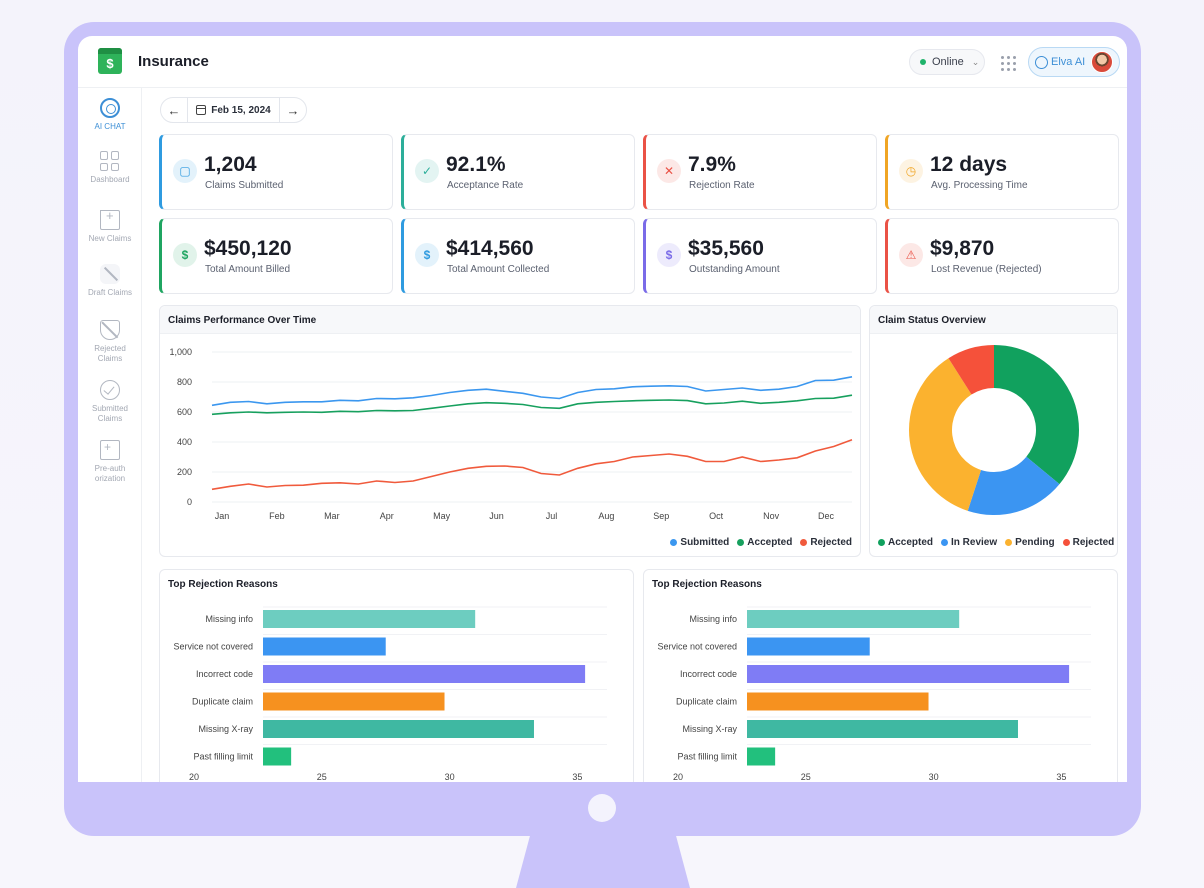 This screenshot has width=1204, height=888. Describe the element at coordinates (184, 382) in the screenshot. I see `y-tick-label: 800` at that location.